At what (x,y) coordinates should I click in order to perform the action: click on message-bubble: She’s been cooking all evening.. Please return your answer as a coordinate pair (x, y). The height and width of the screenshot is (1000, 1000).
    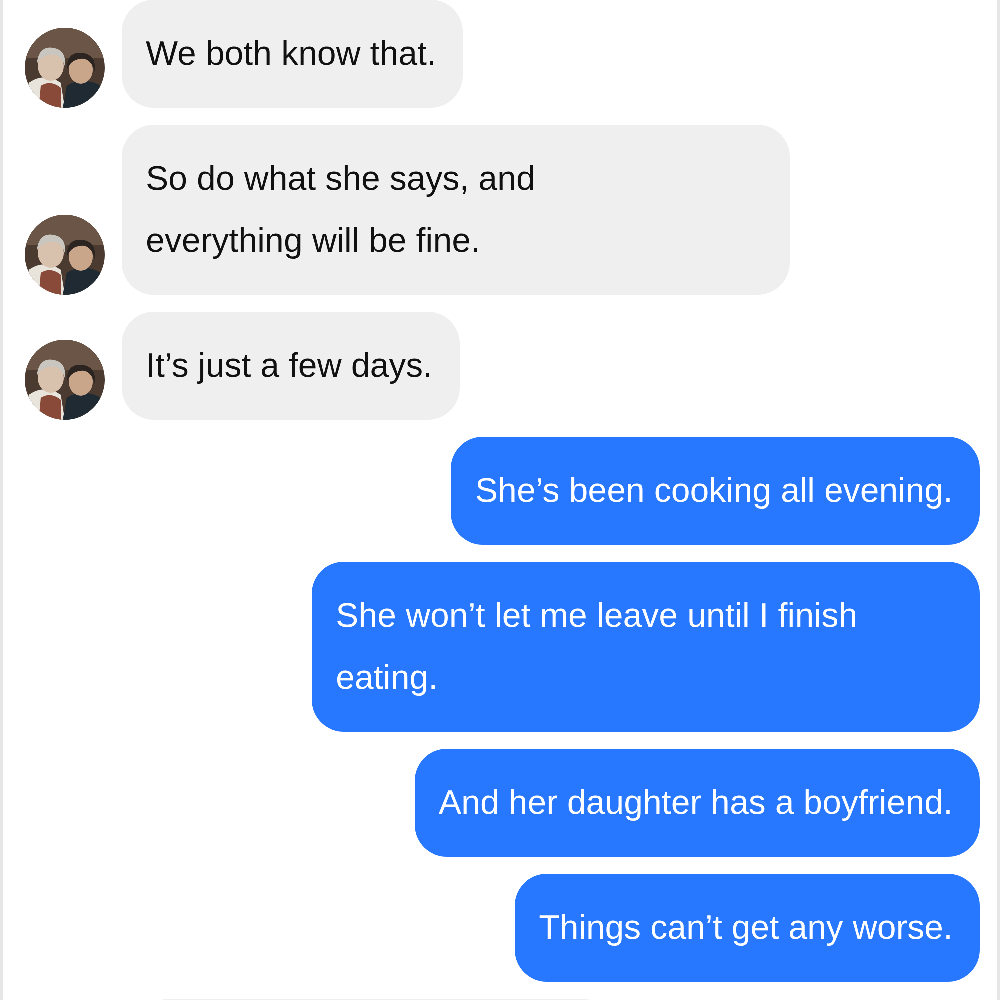
    Looking at the image, I should click on (715, 491).